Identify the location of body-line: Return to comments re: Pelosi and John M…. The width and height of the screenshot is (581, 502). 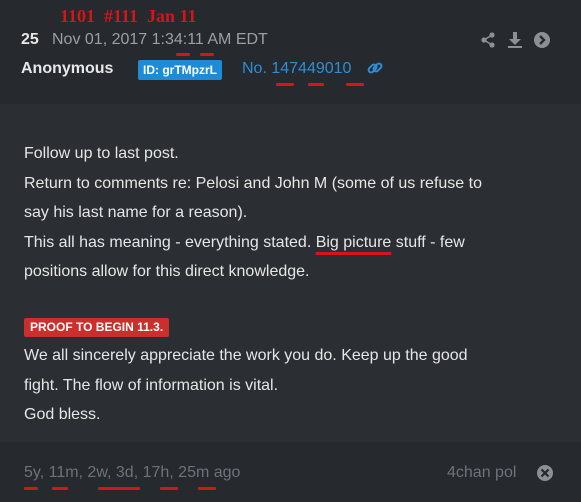
(253, 183).